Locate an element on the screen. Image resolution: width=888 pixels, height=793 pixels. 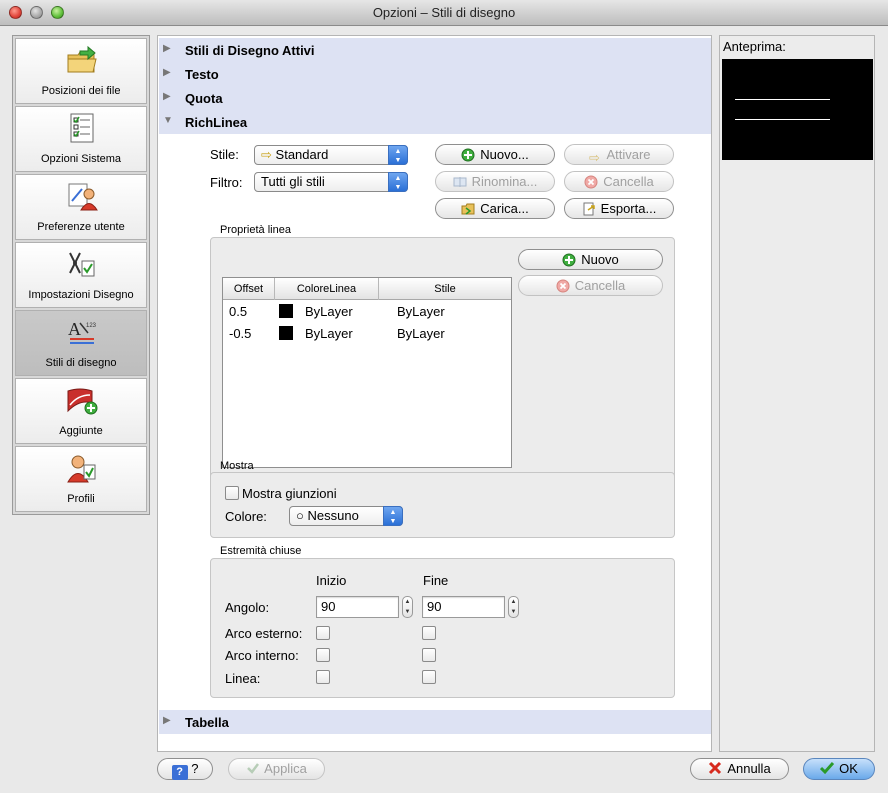
drawing-settings-icon is located at coordinates (82, 264).